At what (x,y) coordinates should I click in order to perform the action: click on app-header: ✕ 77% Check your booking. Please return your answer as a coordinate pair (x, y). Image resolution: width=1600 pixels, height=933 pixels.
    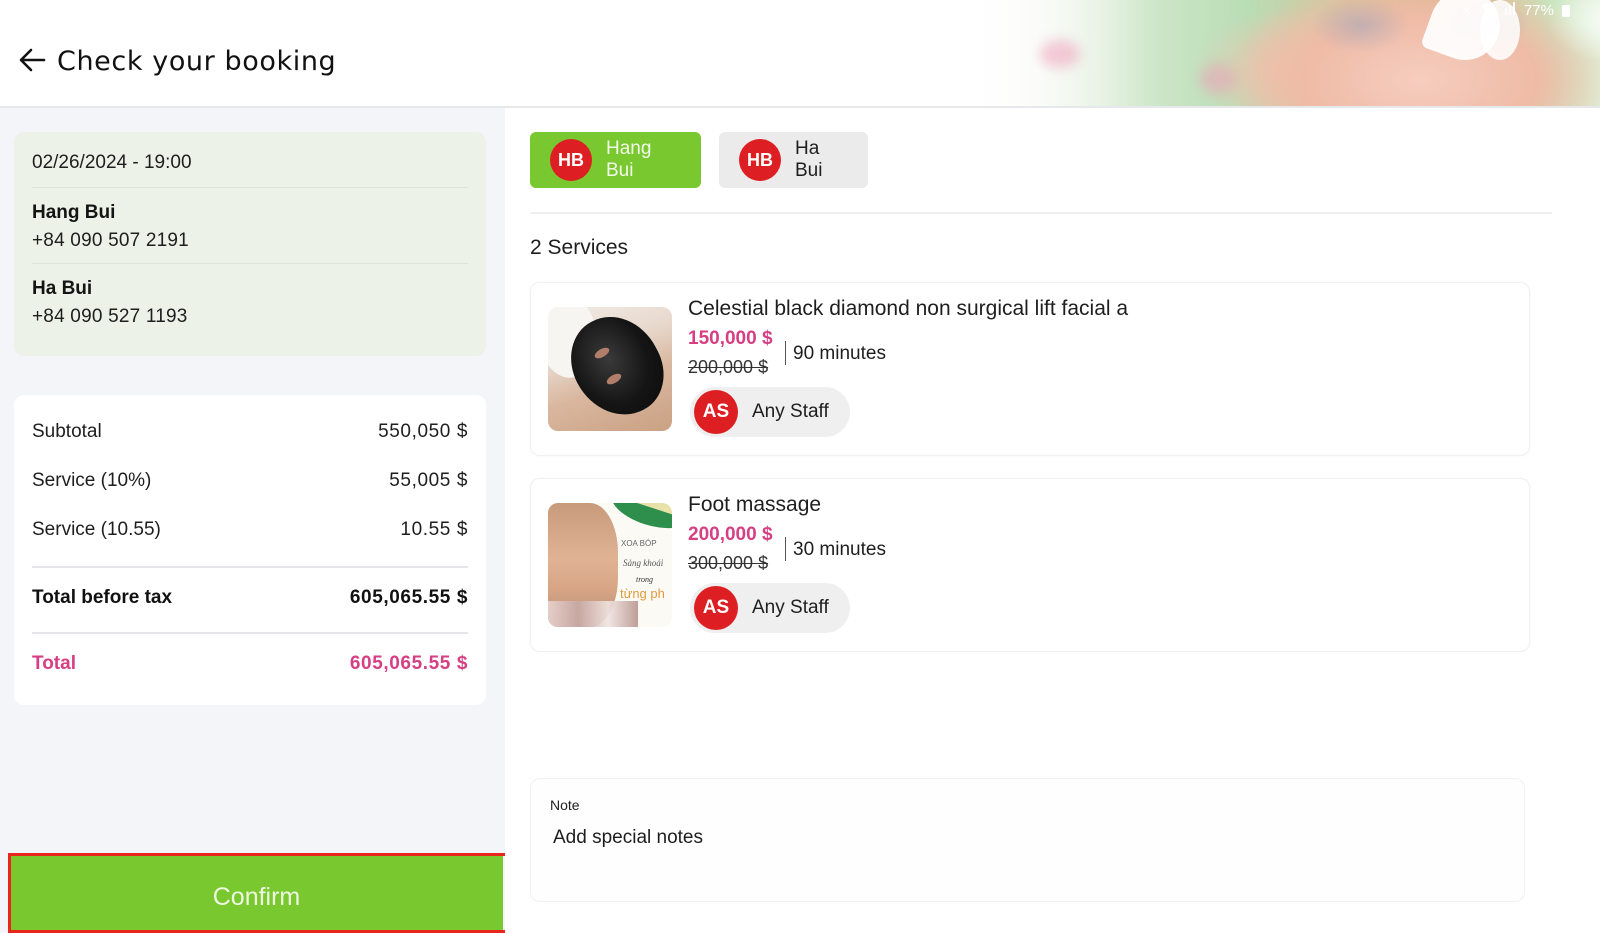
    Looking at the image, I should click on (800, 54).